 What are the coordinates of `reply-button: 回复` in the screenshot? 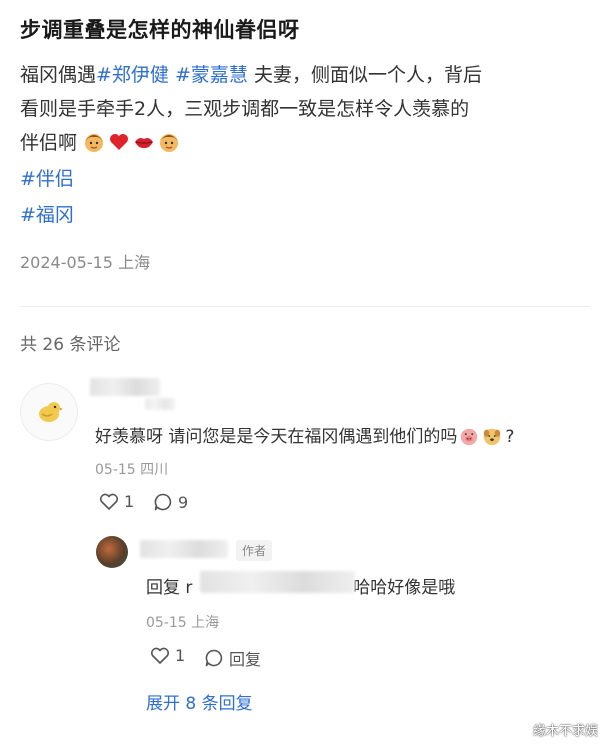 It's located at (232, 658).